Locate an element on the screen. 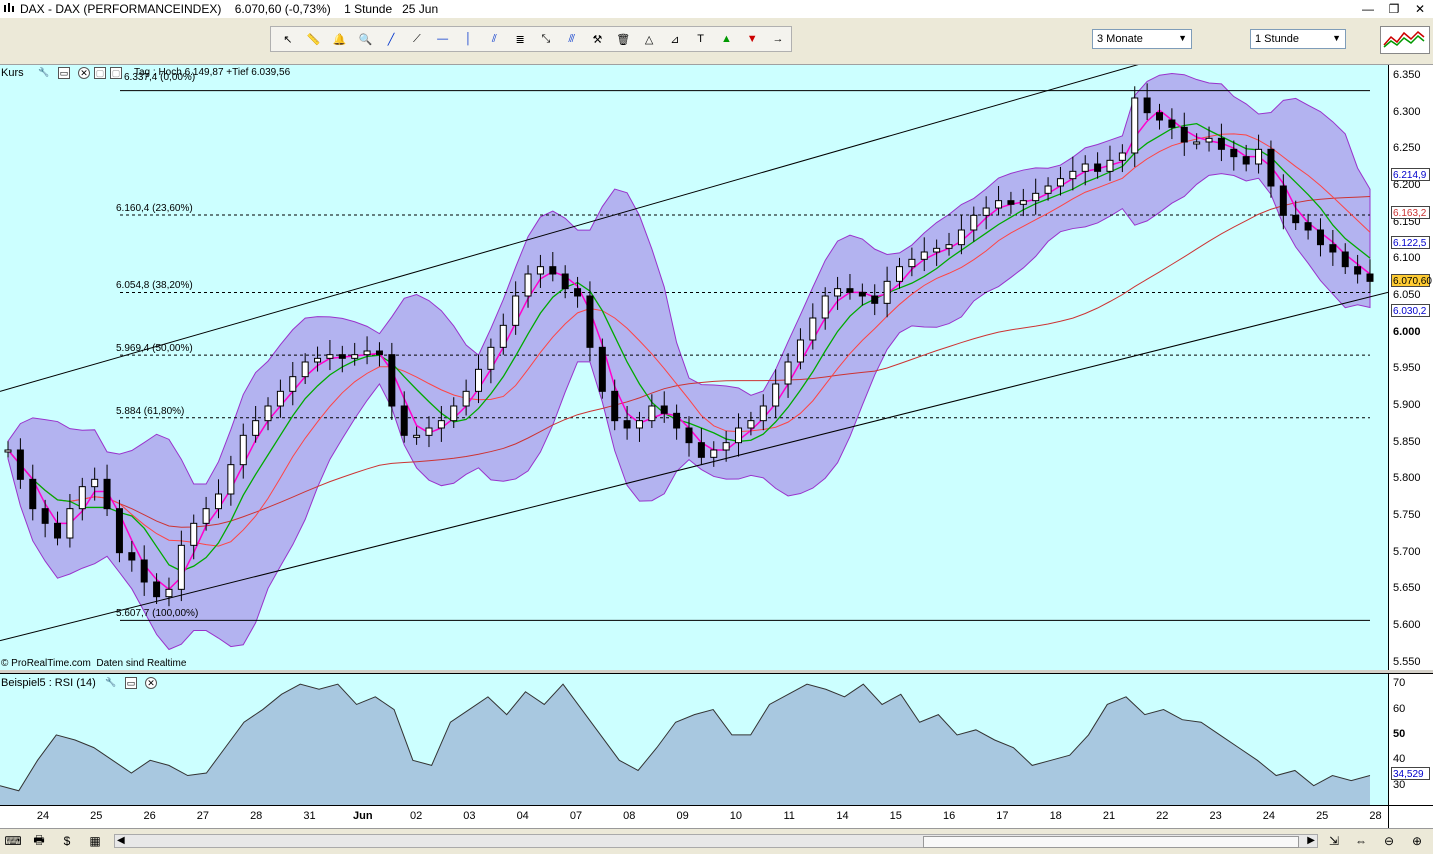 The height and width of the screenshot is (854, 1433). channel-icon: ⫽ is located at coordinates (494, 39).